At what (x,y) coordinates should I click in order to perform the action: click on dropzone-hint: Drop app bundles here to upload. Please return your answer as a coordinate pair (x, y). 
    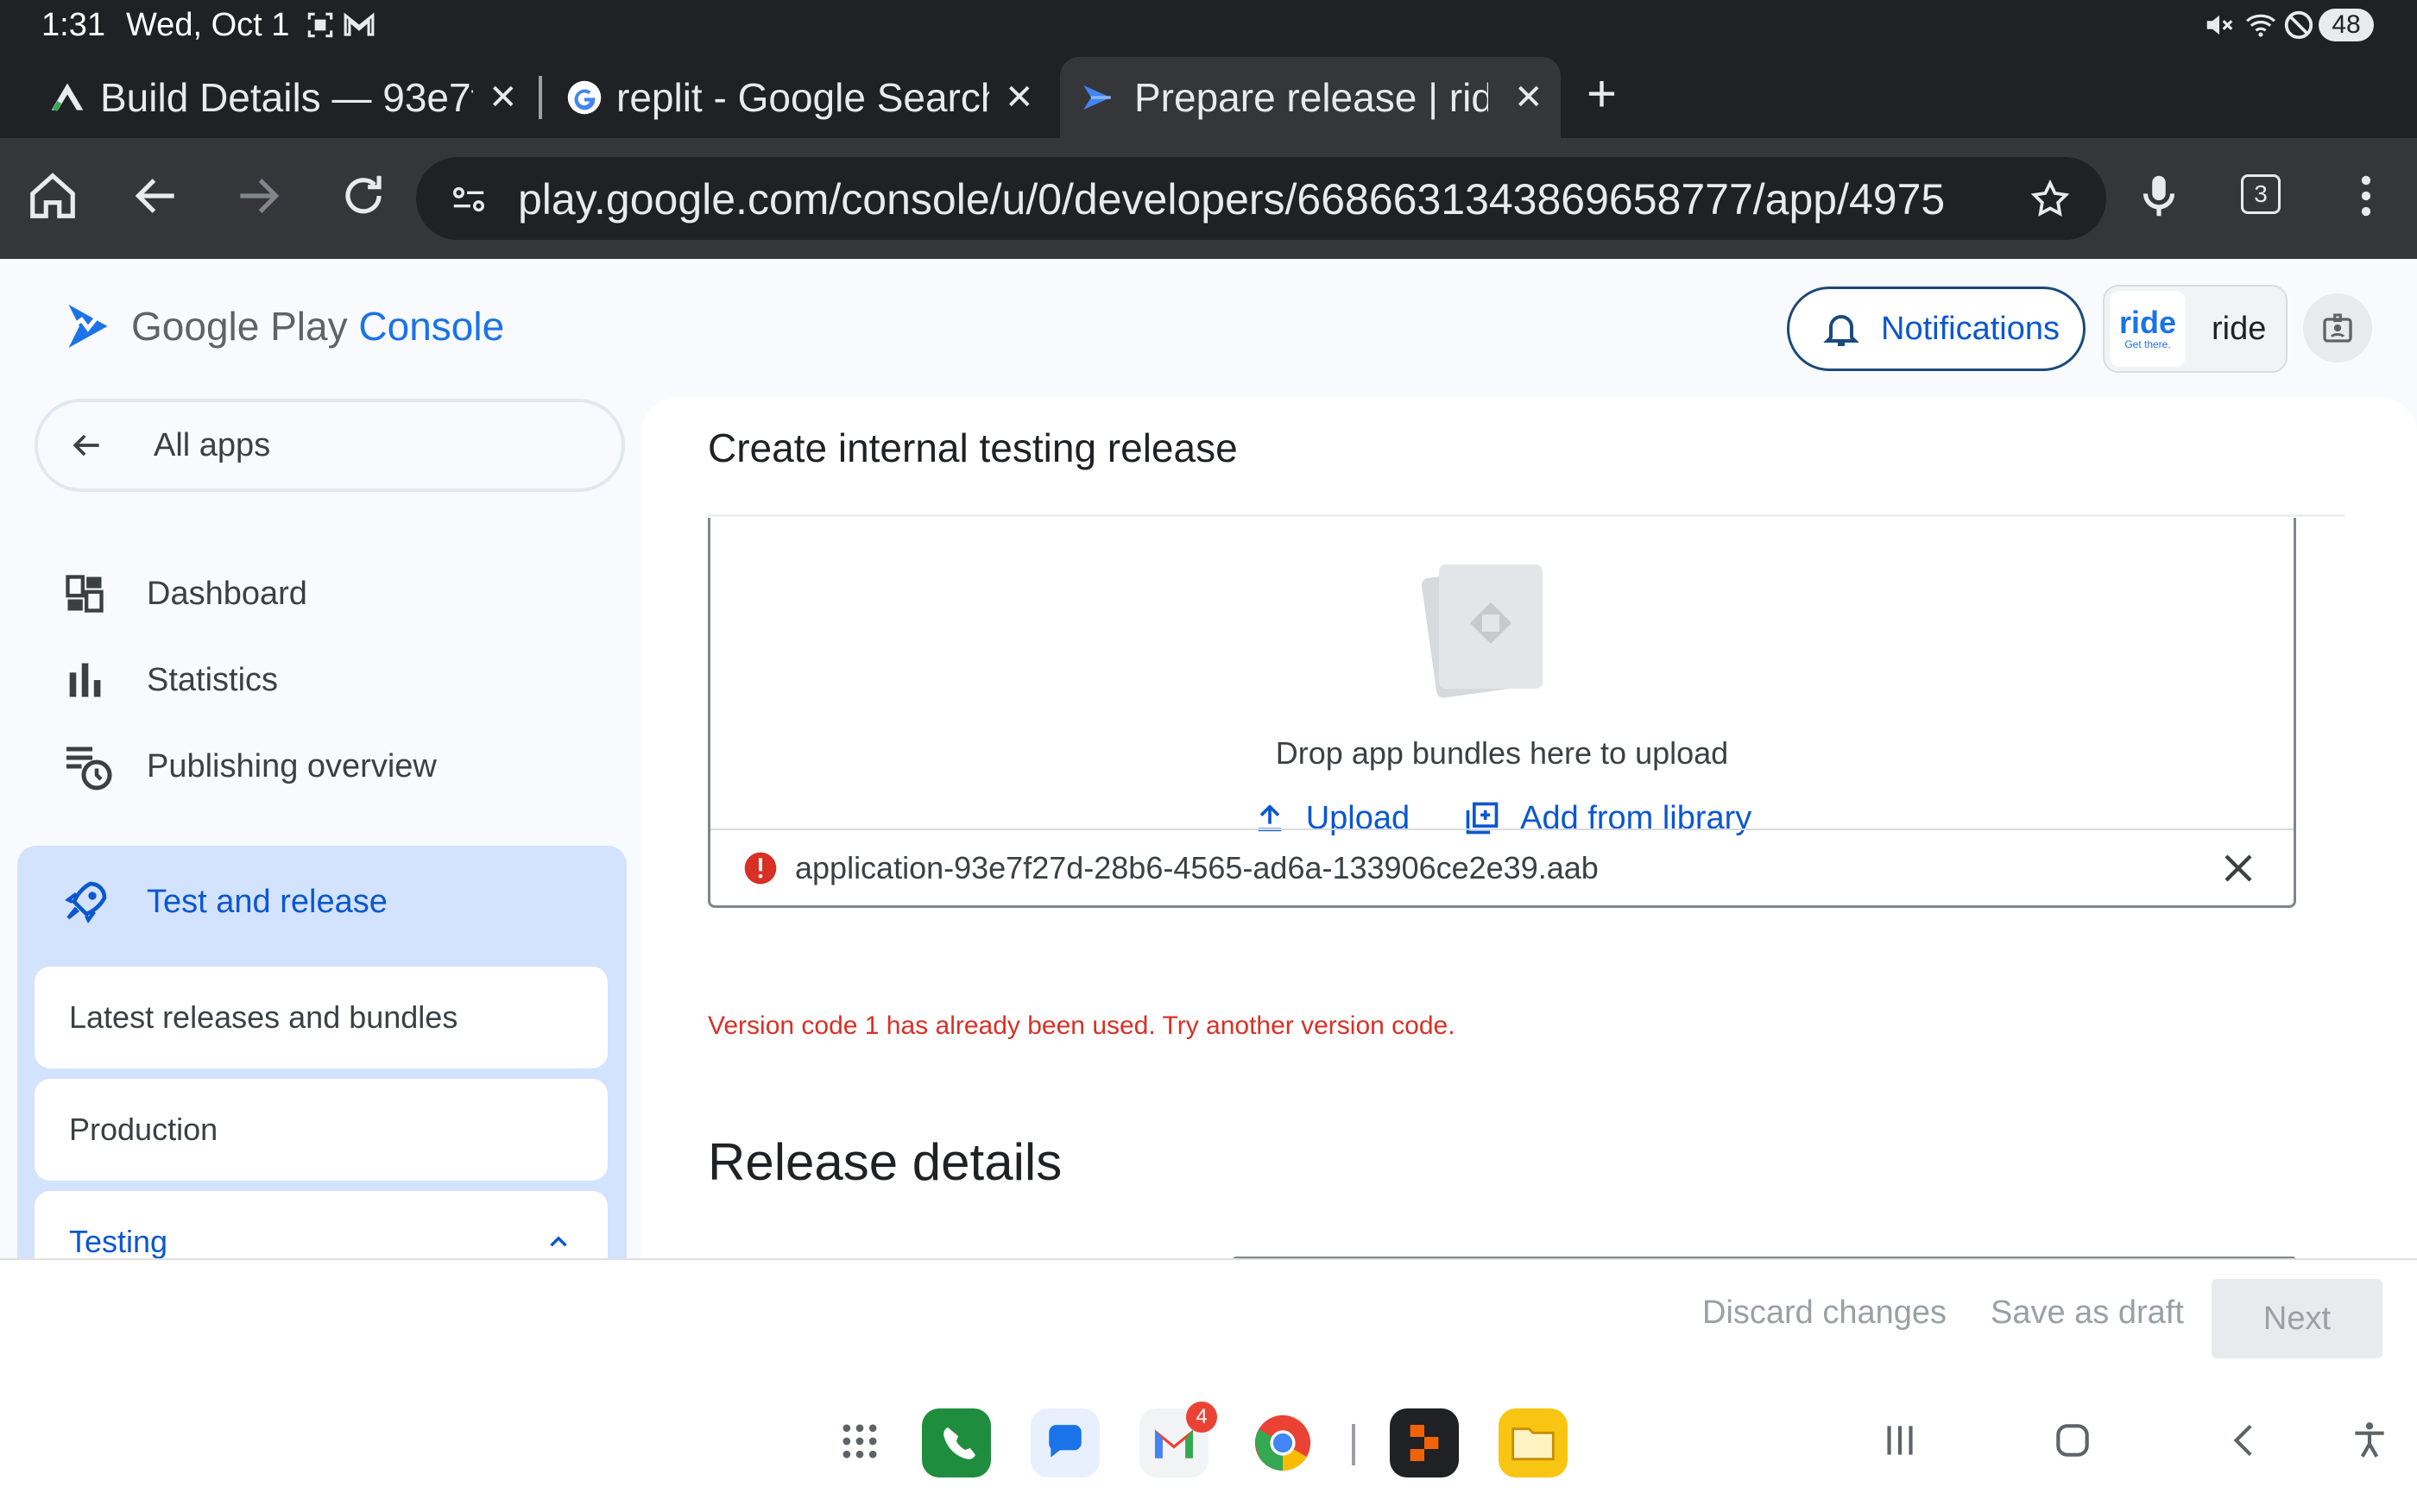
    Looking at the image, I should click on (1502, 753).